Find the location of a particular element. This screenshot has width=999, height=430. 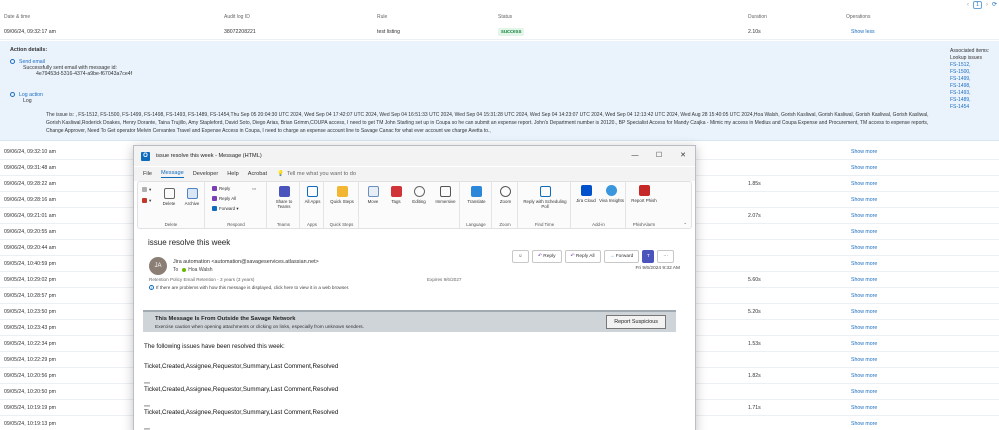

delete-button: Delete is located at coordinates (169, 197).